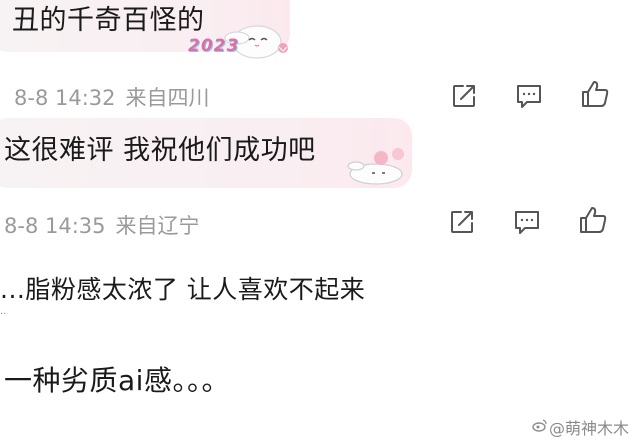 The image size is (640, 447). Describe the element at coordinates (183, 289) in the screenshot. I see `post-text: ...脂粉感太浓了 让人喜欢不起来` at that location.